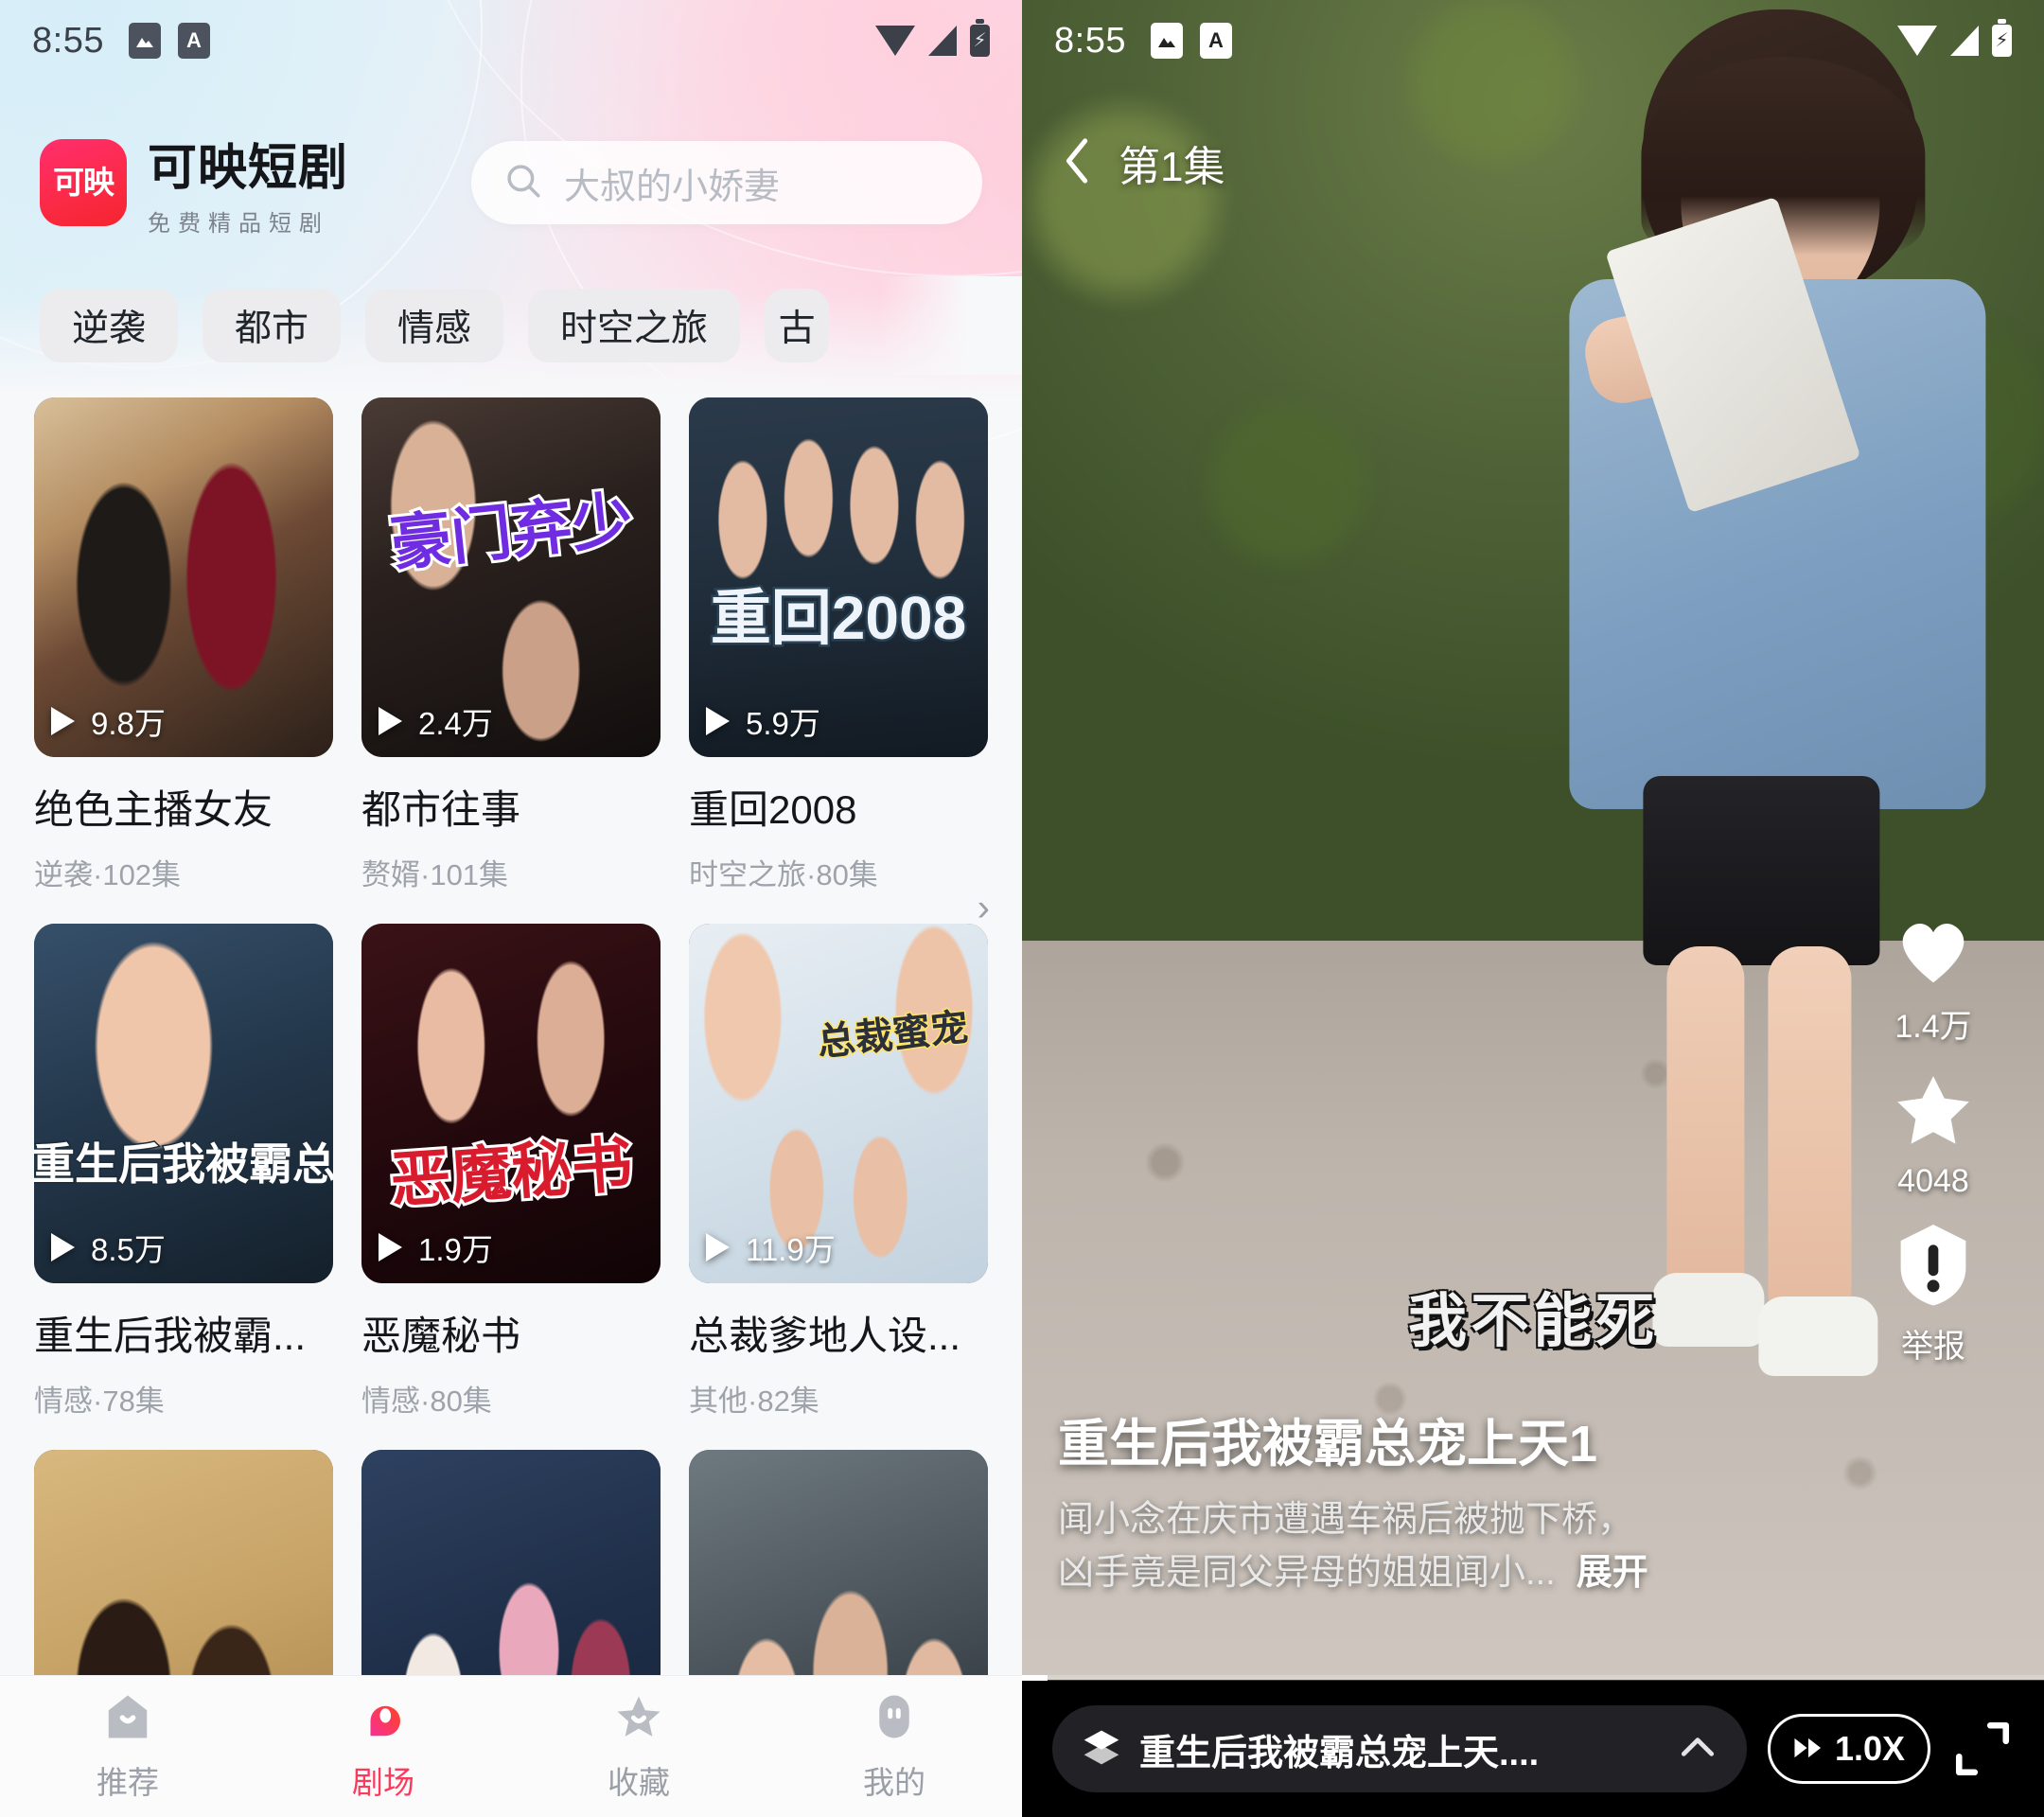 The width and height of the screenshot is (2044, 1817). What do you see at coordinates (1078, 163) in the screenshot?
I see `chevron-left-icon` at bounding box center [1078, 163].